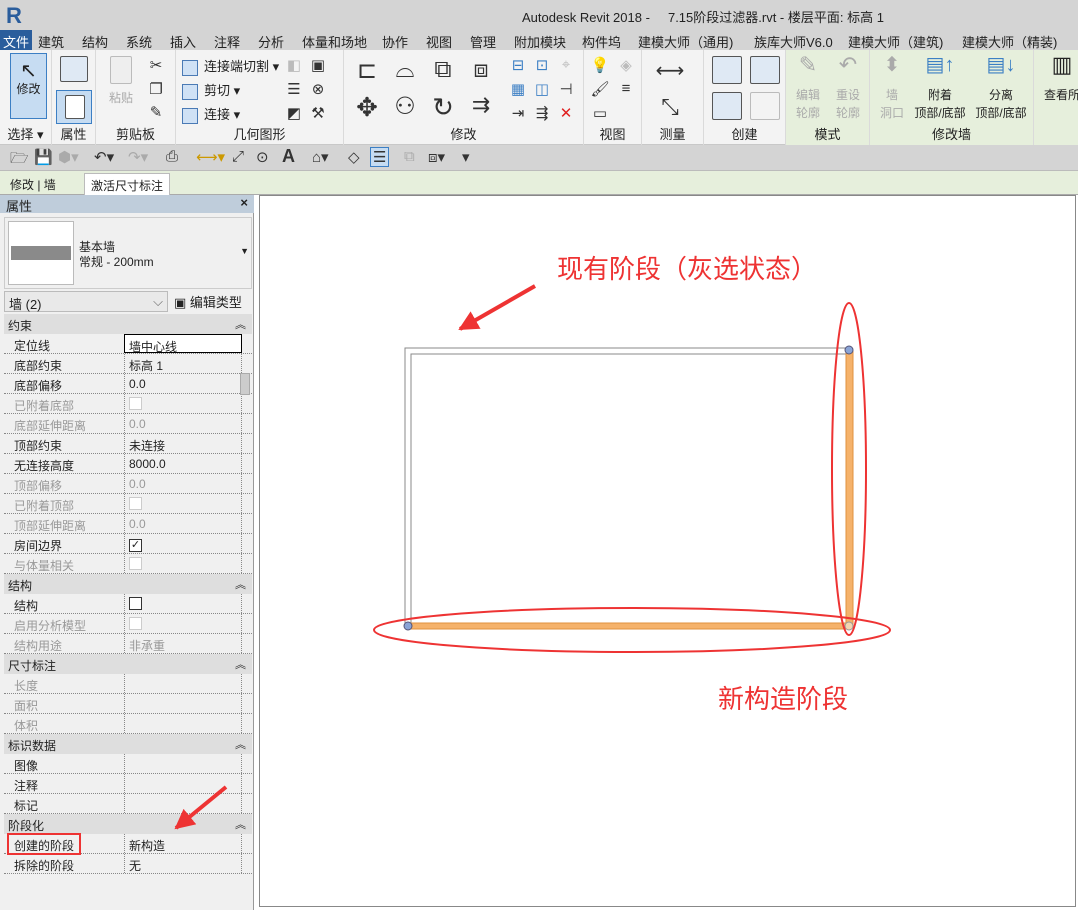 This screenshot has width=1078, height=911. What do you see at coordinates (33, 184) in the screenshot?
I see `modify-wall-tab: 修改 | 墙` at bounding box center [33, 184].